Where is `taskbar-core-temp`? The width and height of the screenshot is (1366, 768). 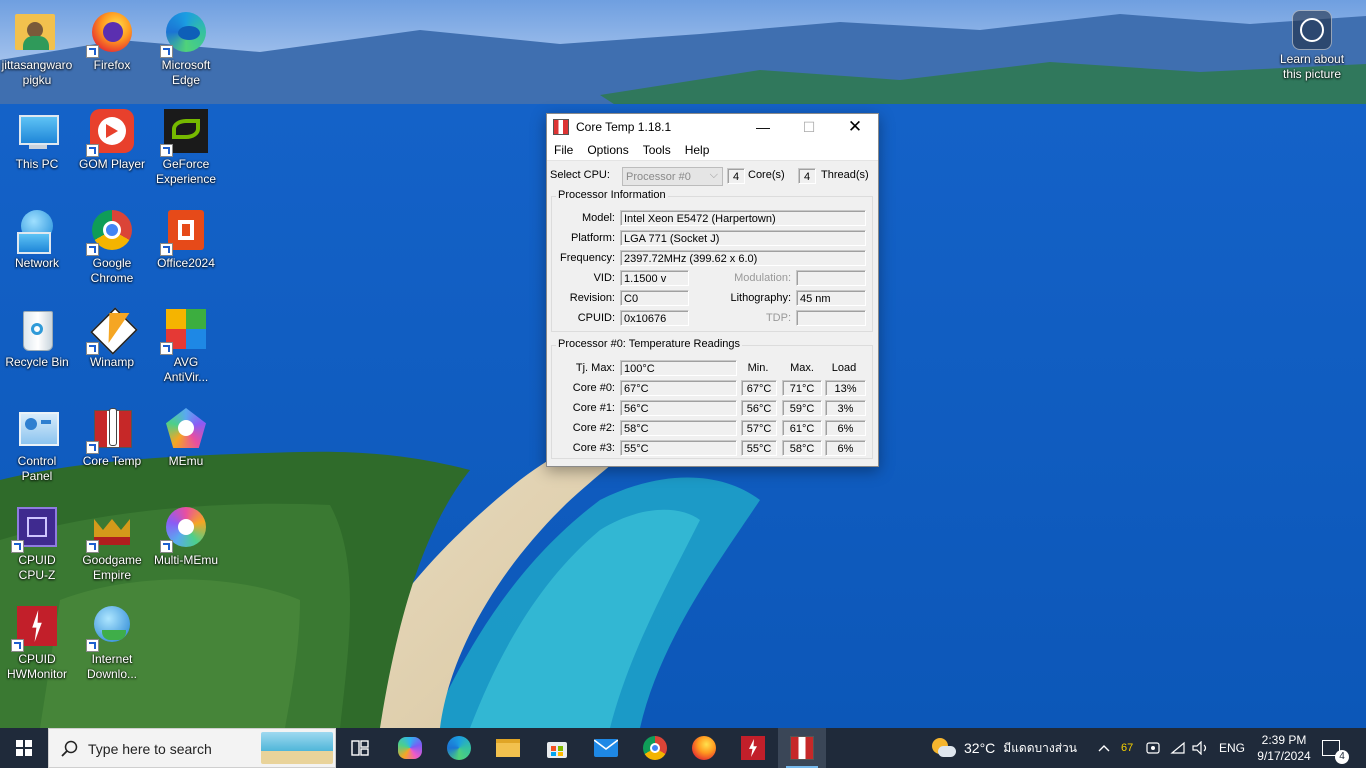
taskbar-core-temp is located at coordinates (802, 748).